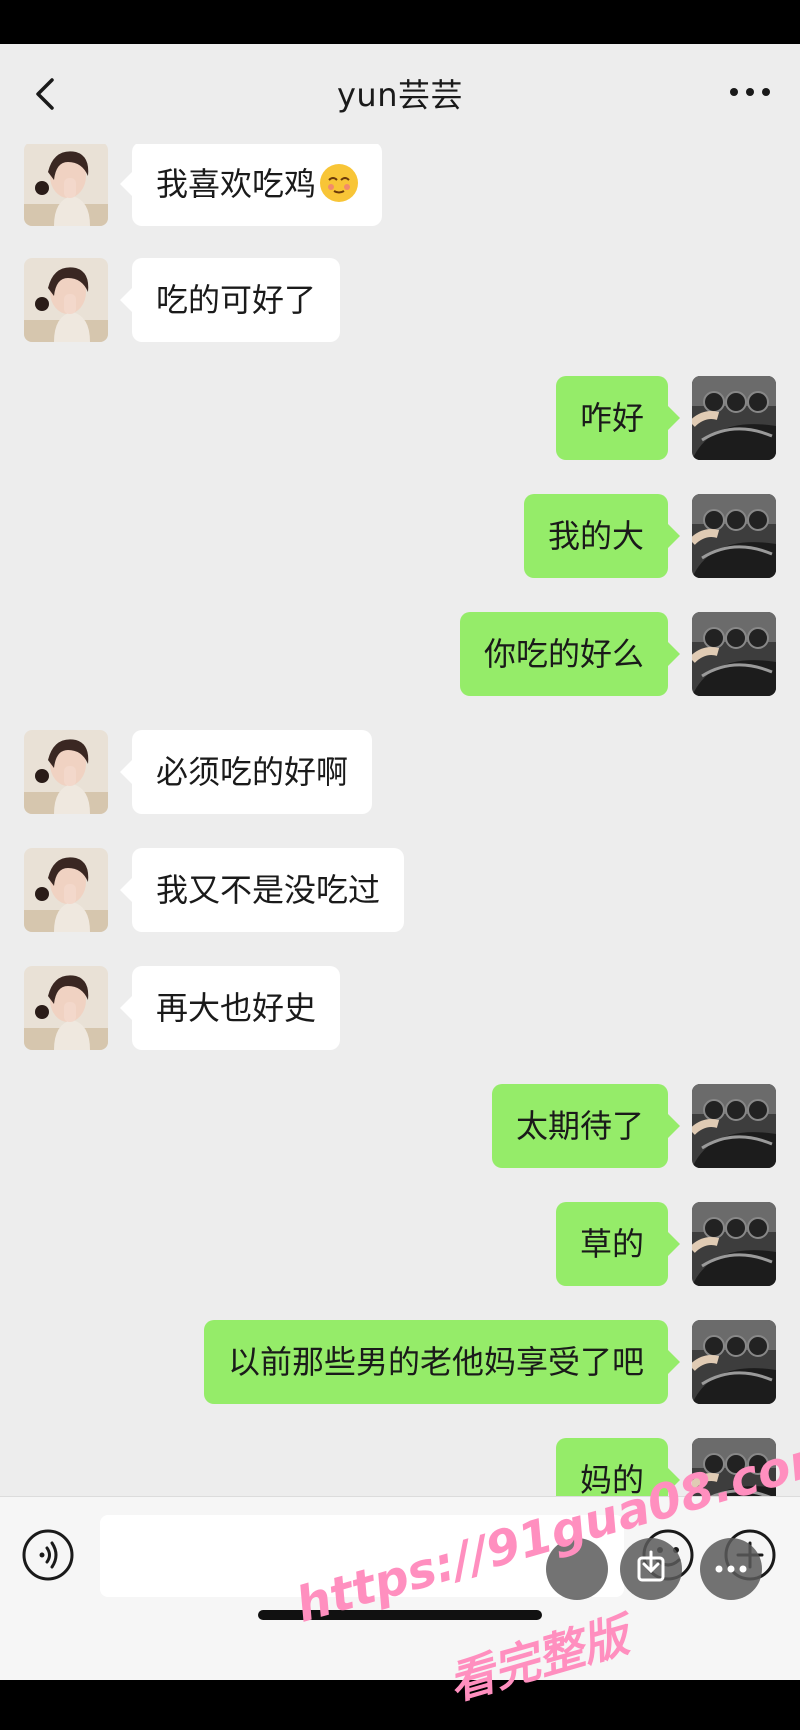  I want to click on message-bubble: 我的大, so click(602, 536).